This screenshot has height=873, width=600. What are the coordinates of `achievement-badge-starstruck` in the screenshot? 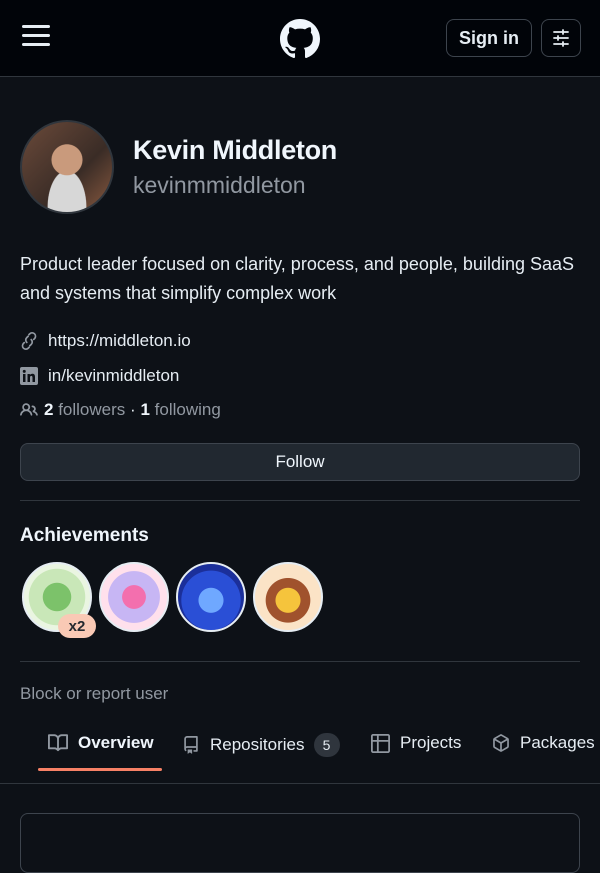 It's located at (288, 597).